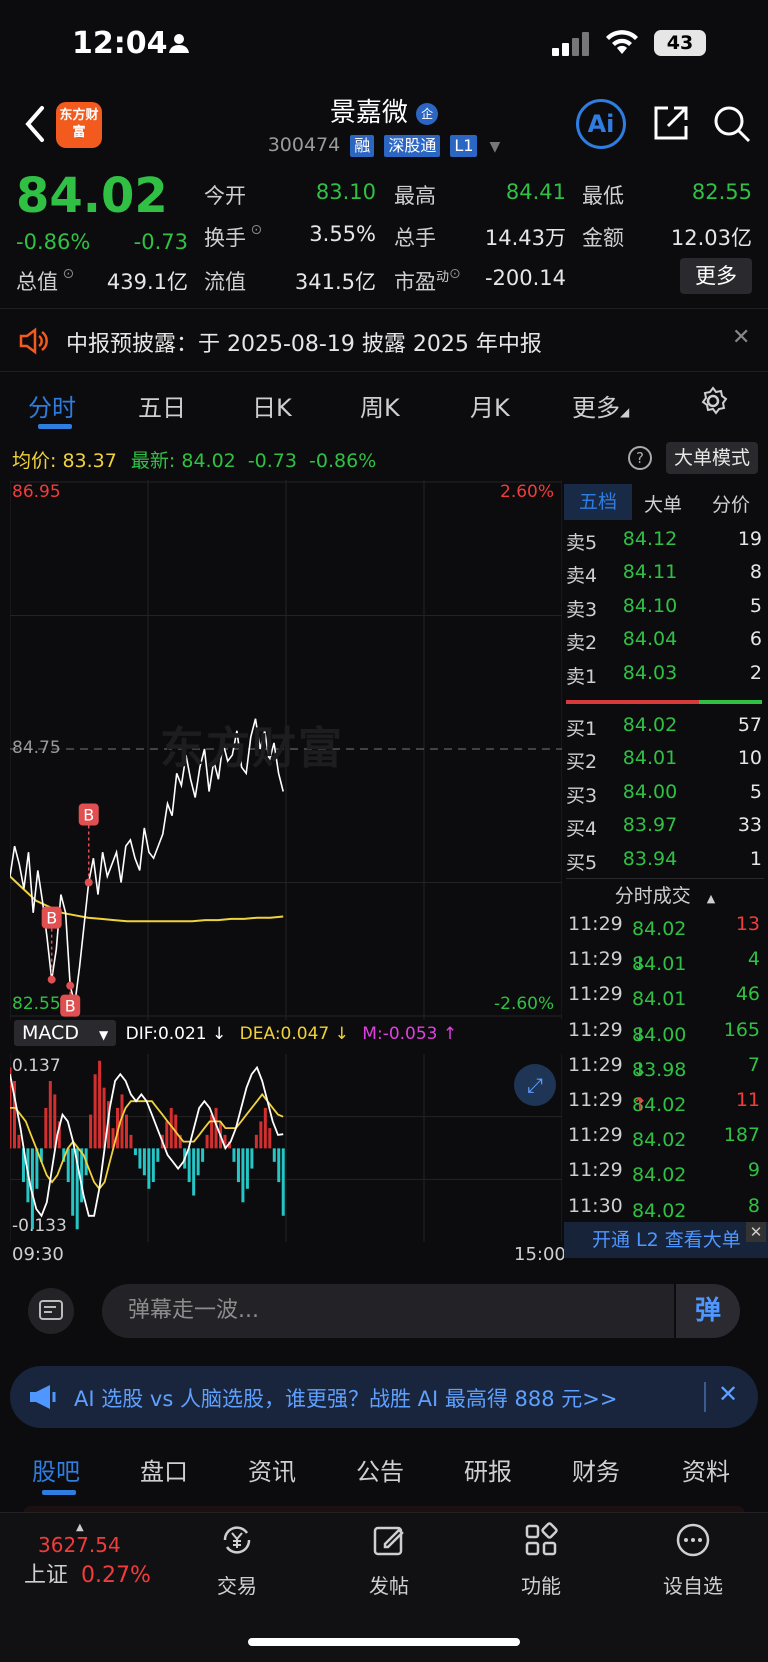 Image resolution: width=768 pixels, height=1662 pixels. What do you see at coordinates (70, 985) in the screenshot?
I see `marker-dot` at bounding box center [70, 985].